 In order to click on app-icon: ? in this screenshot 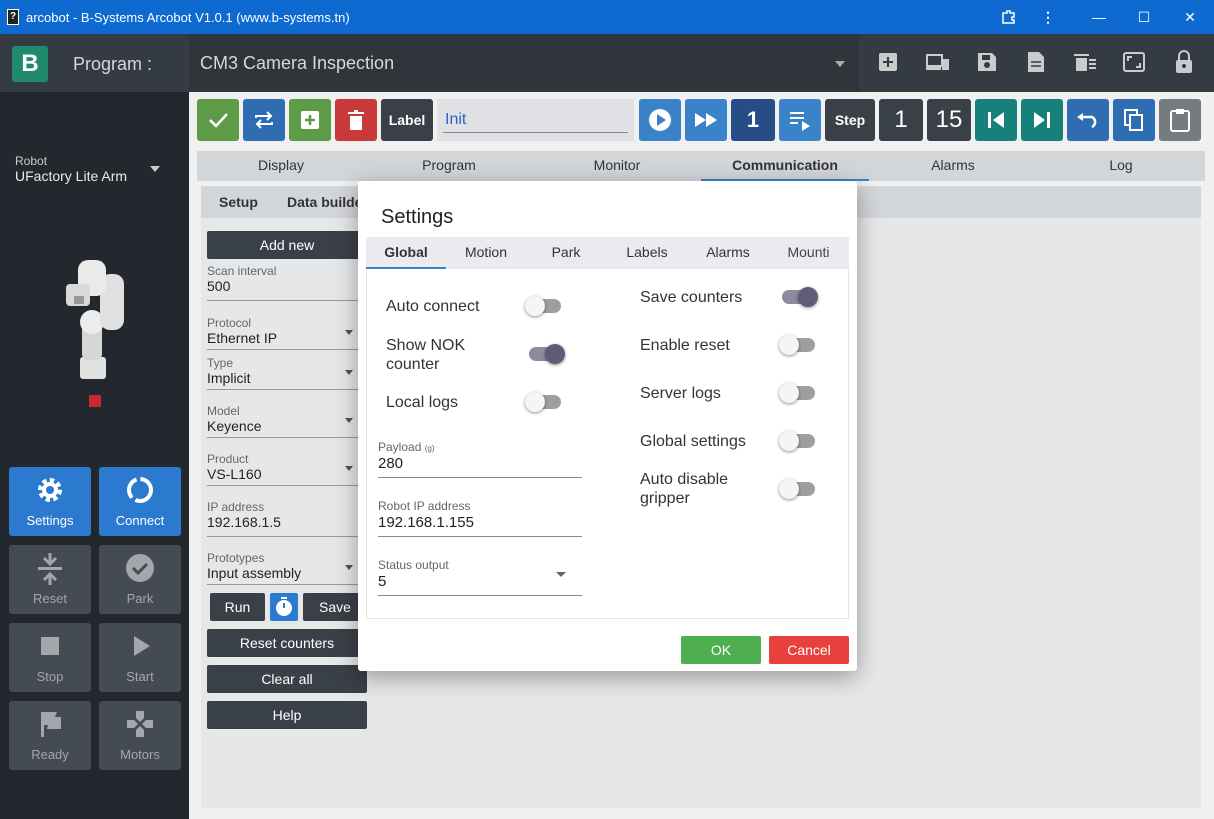, I will do `click(13, 17)`.